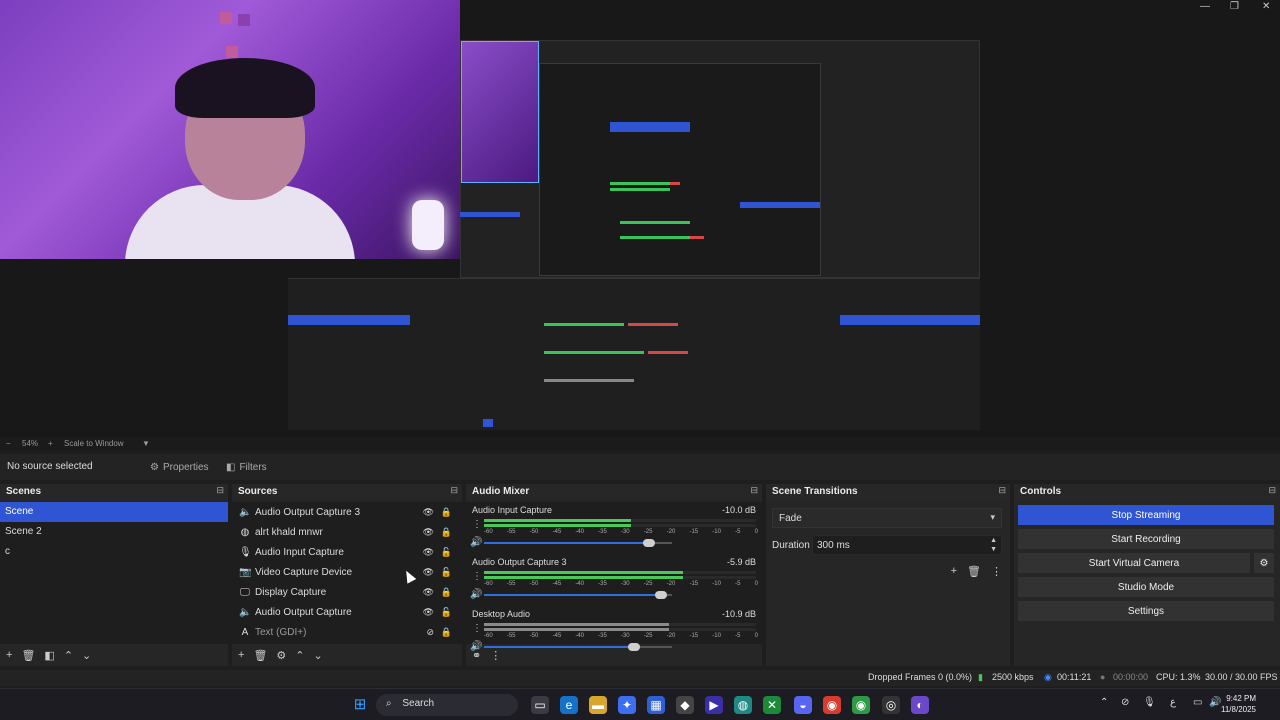 The width and height of the screenshot is (1280, 720). I want to click on scene-item: Scene, so click(114, 512).